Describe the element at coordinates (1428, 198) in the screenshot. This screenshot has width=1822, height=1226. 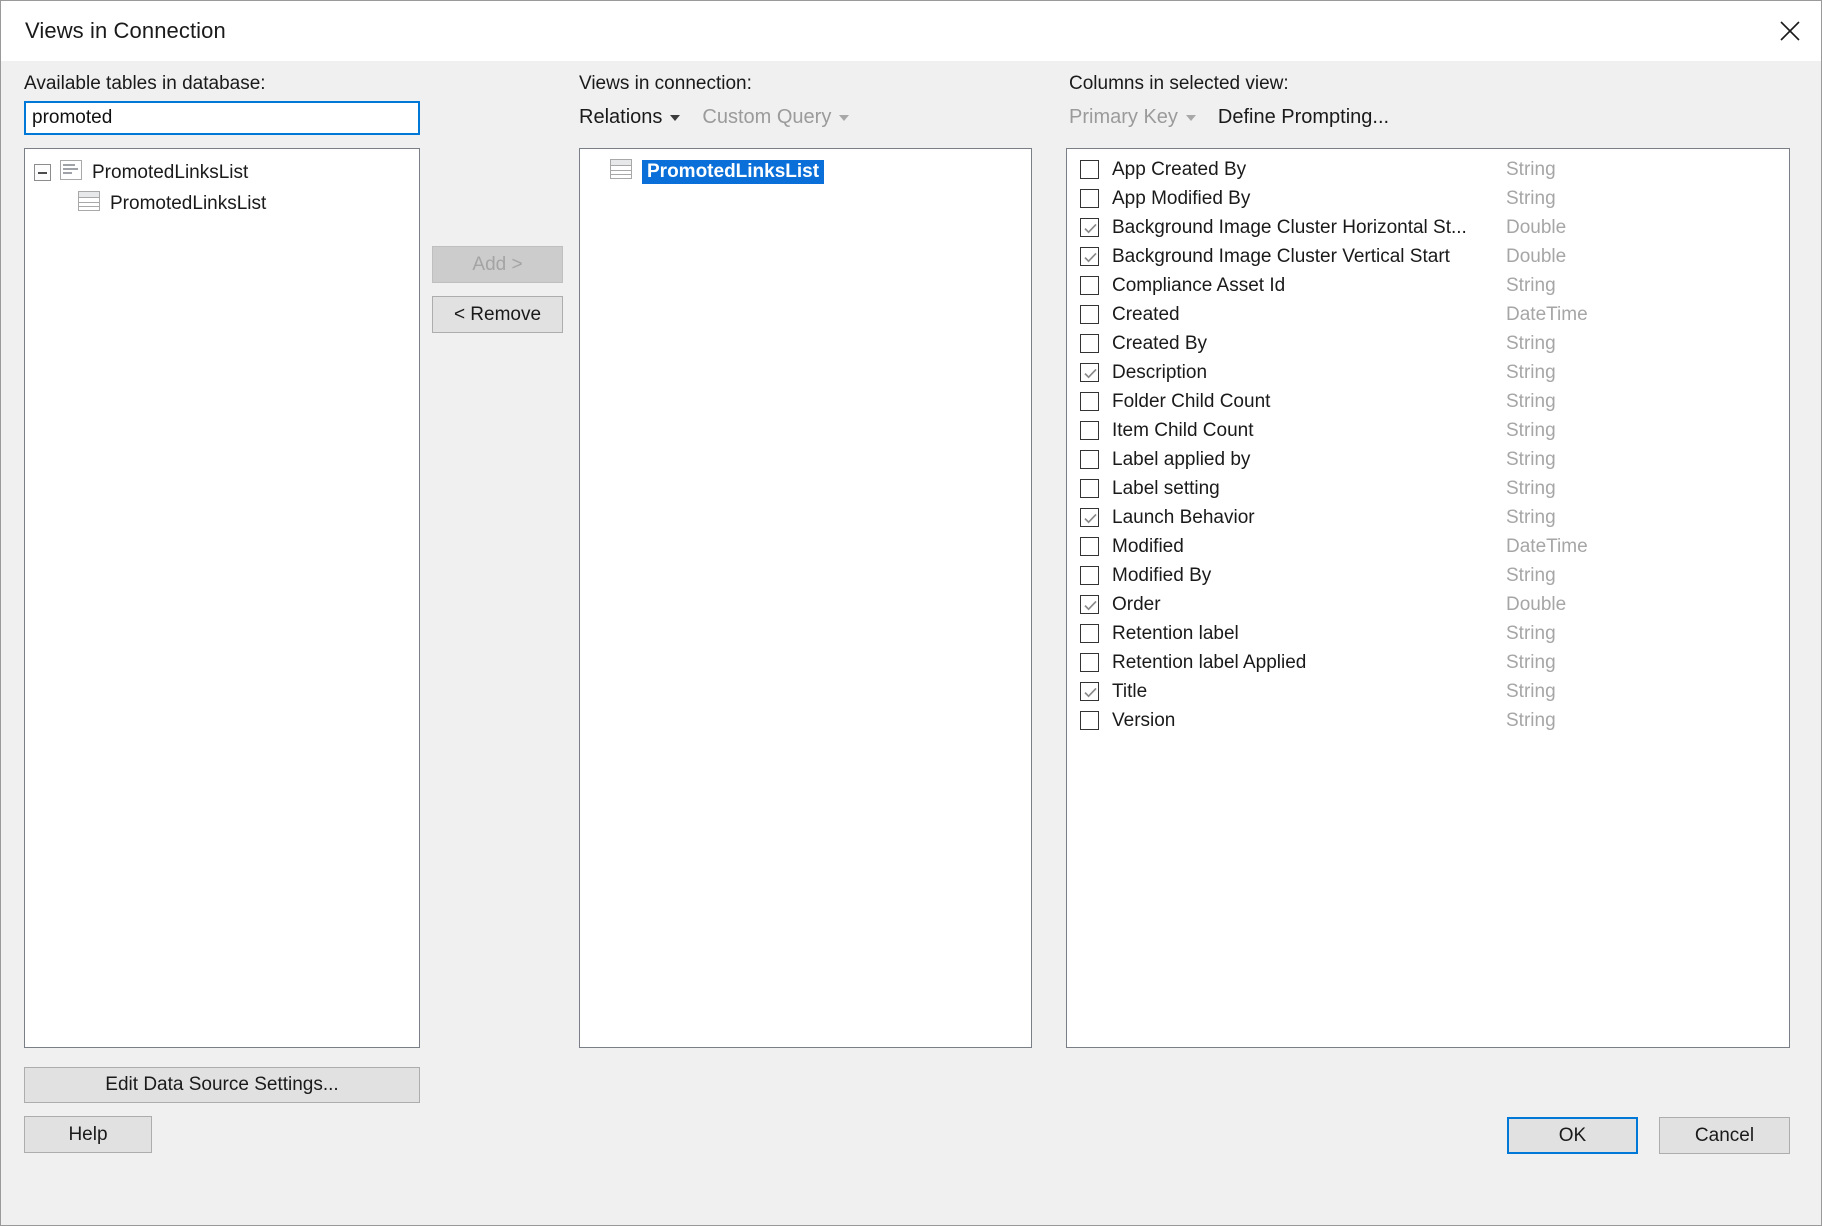
I see `table-row: App Modified By String` at that location.